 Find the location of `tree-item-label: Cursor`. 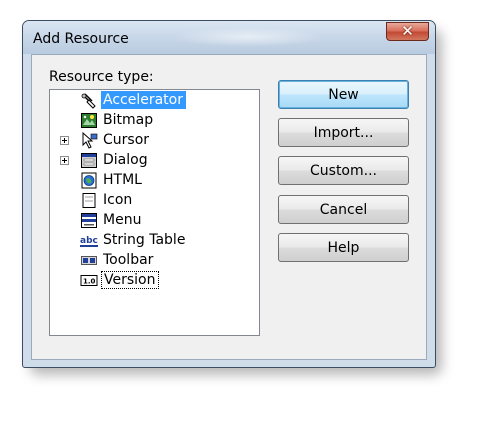

tree-item-label: Cursor is located at coordinates (126, 140).